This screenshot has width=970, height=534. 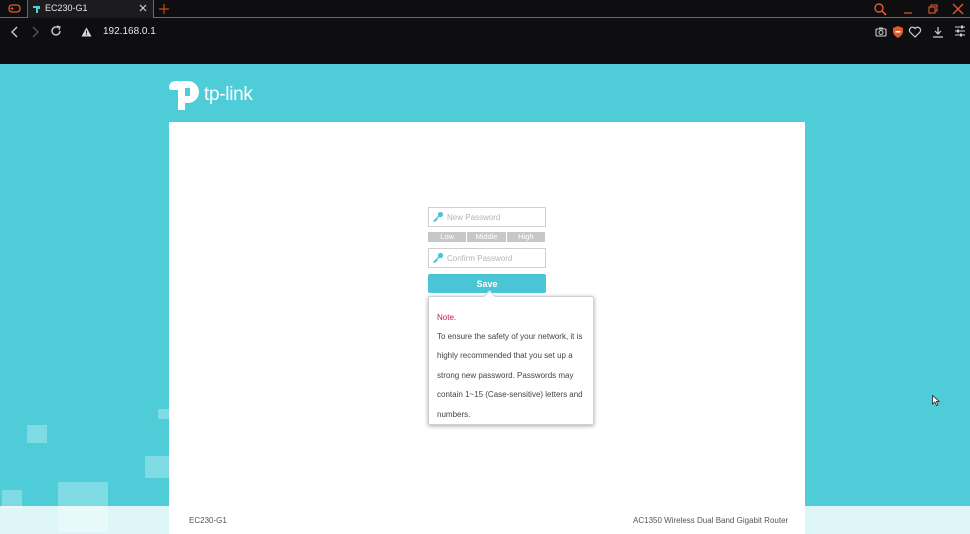 I want to click on footer-model: EC230-G1, so click(x=208, y=520).